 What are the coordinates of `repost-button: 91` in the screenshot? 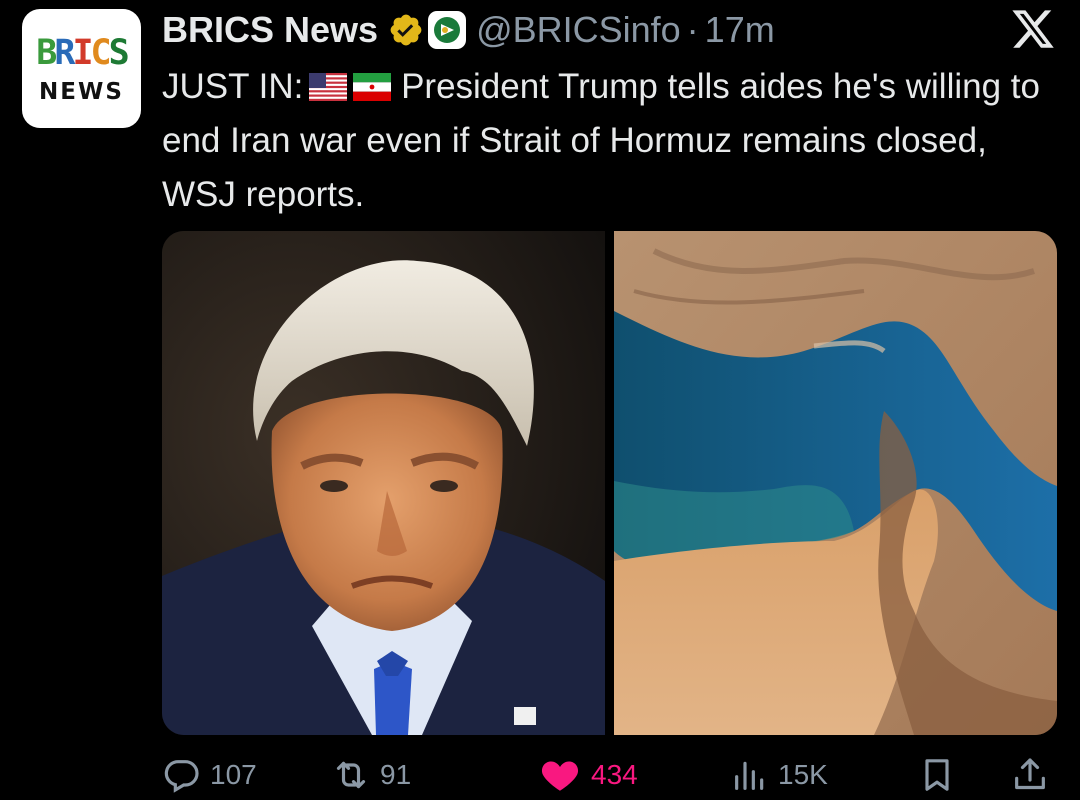 It's located at (370, 775).